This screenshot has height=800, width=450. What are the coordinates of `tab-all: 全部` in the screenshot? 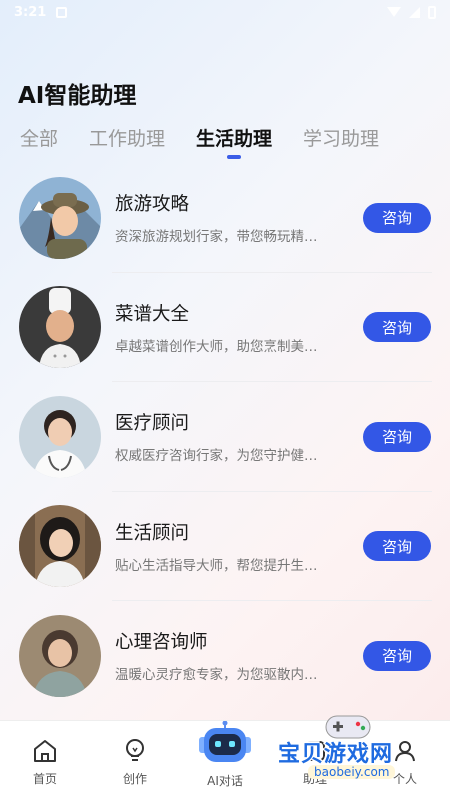 It's located at (39, 142).